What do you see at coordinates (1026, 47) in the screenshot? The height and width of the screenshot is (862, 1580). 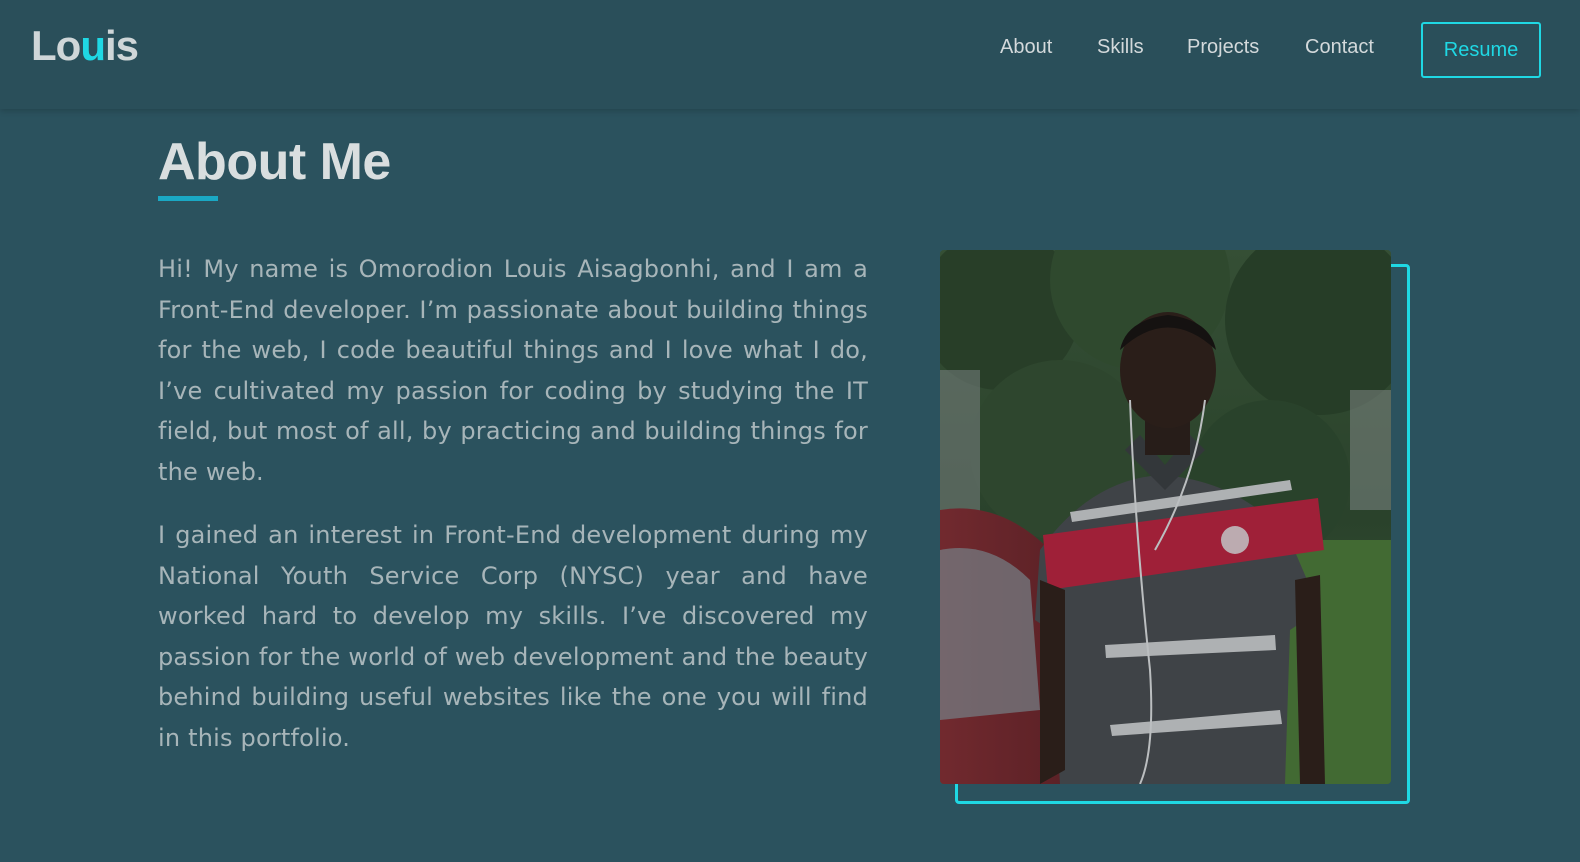 I see `nav-link-about: About` at bounding box center [1026, 47].